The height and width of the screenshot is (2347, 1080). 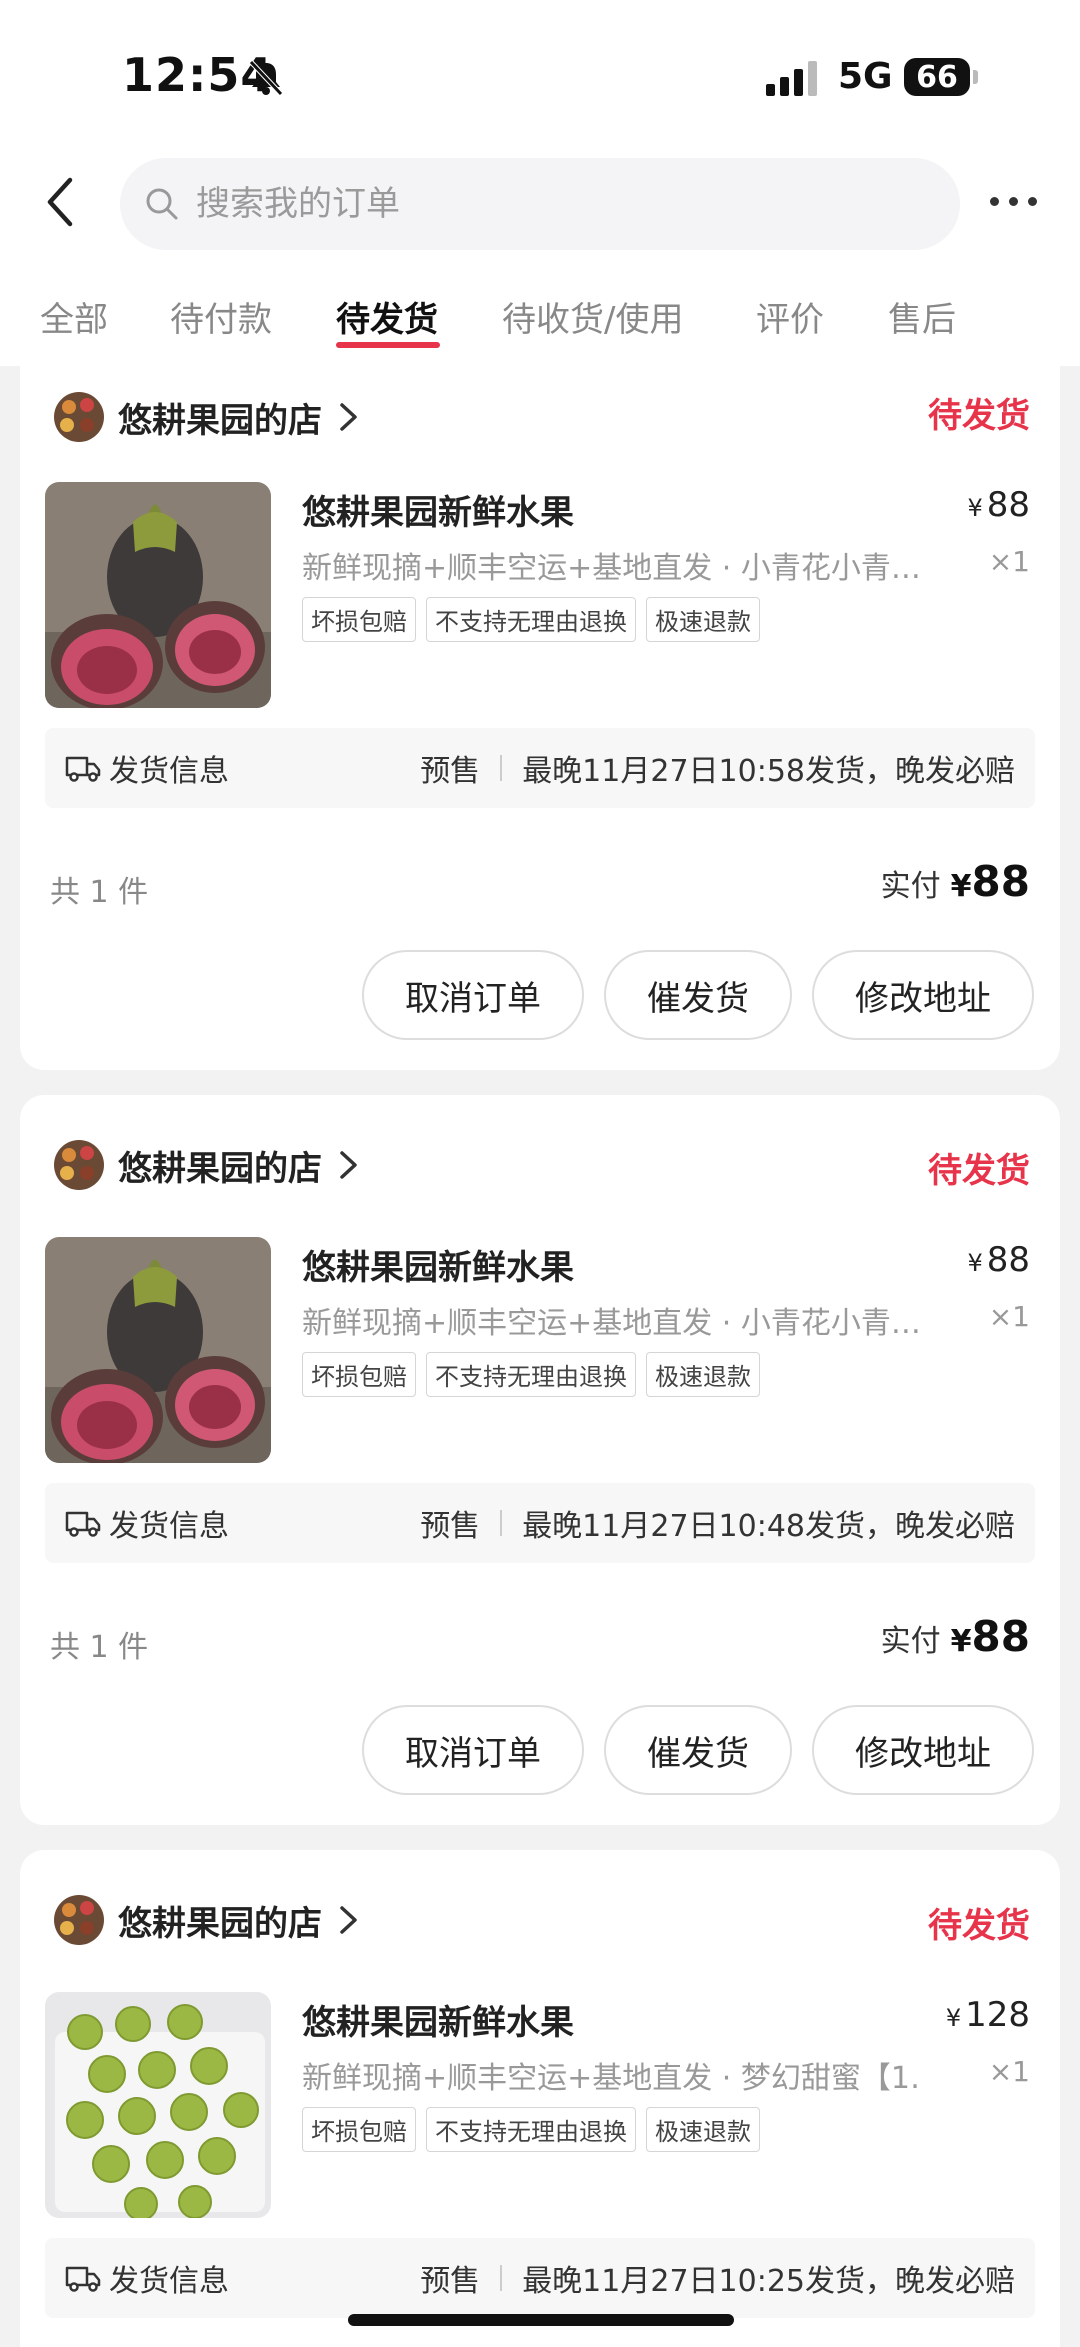 I want to click on search-icon, so click(x=162, y=204).